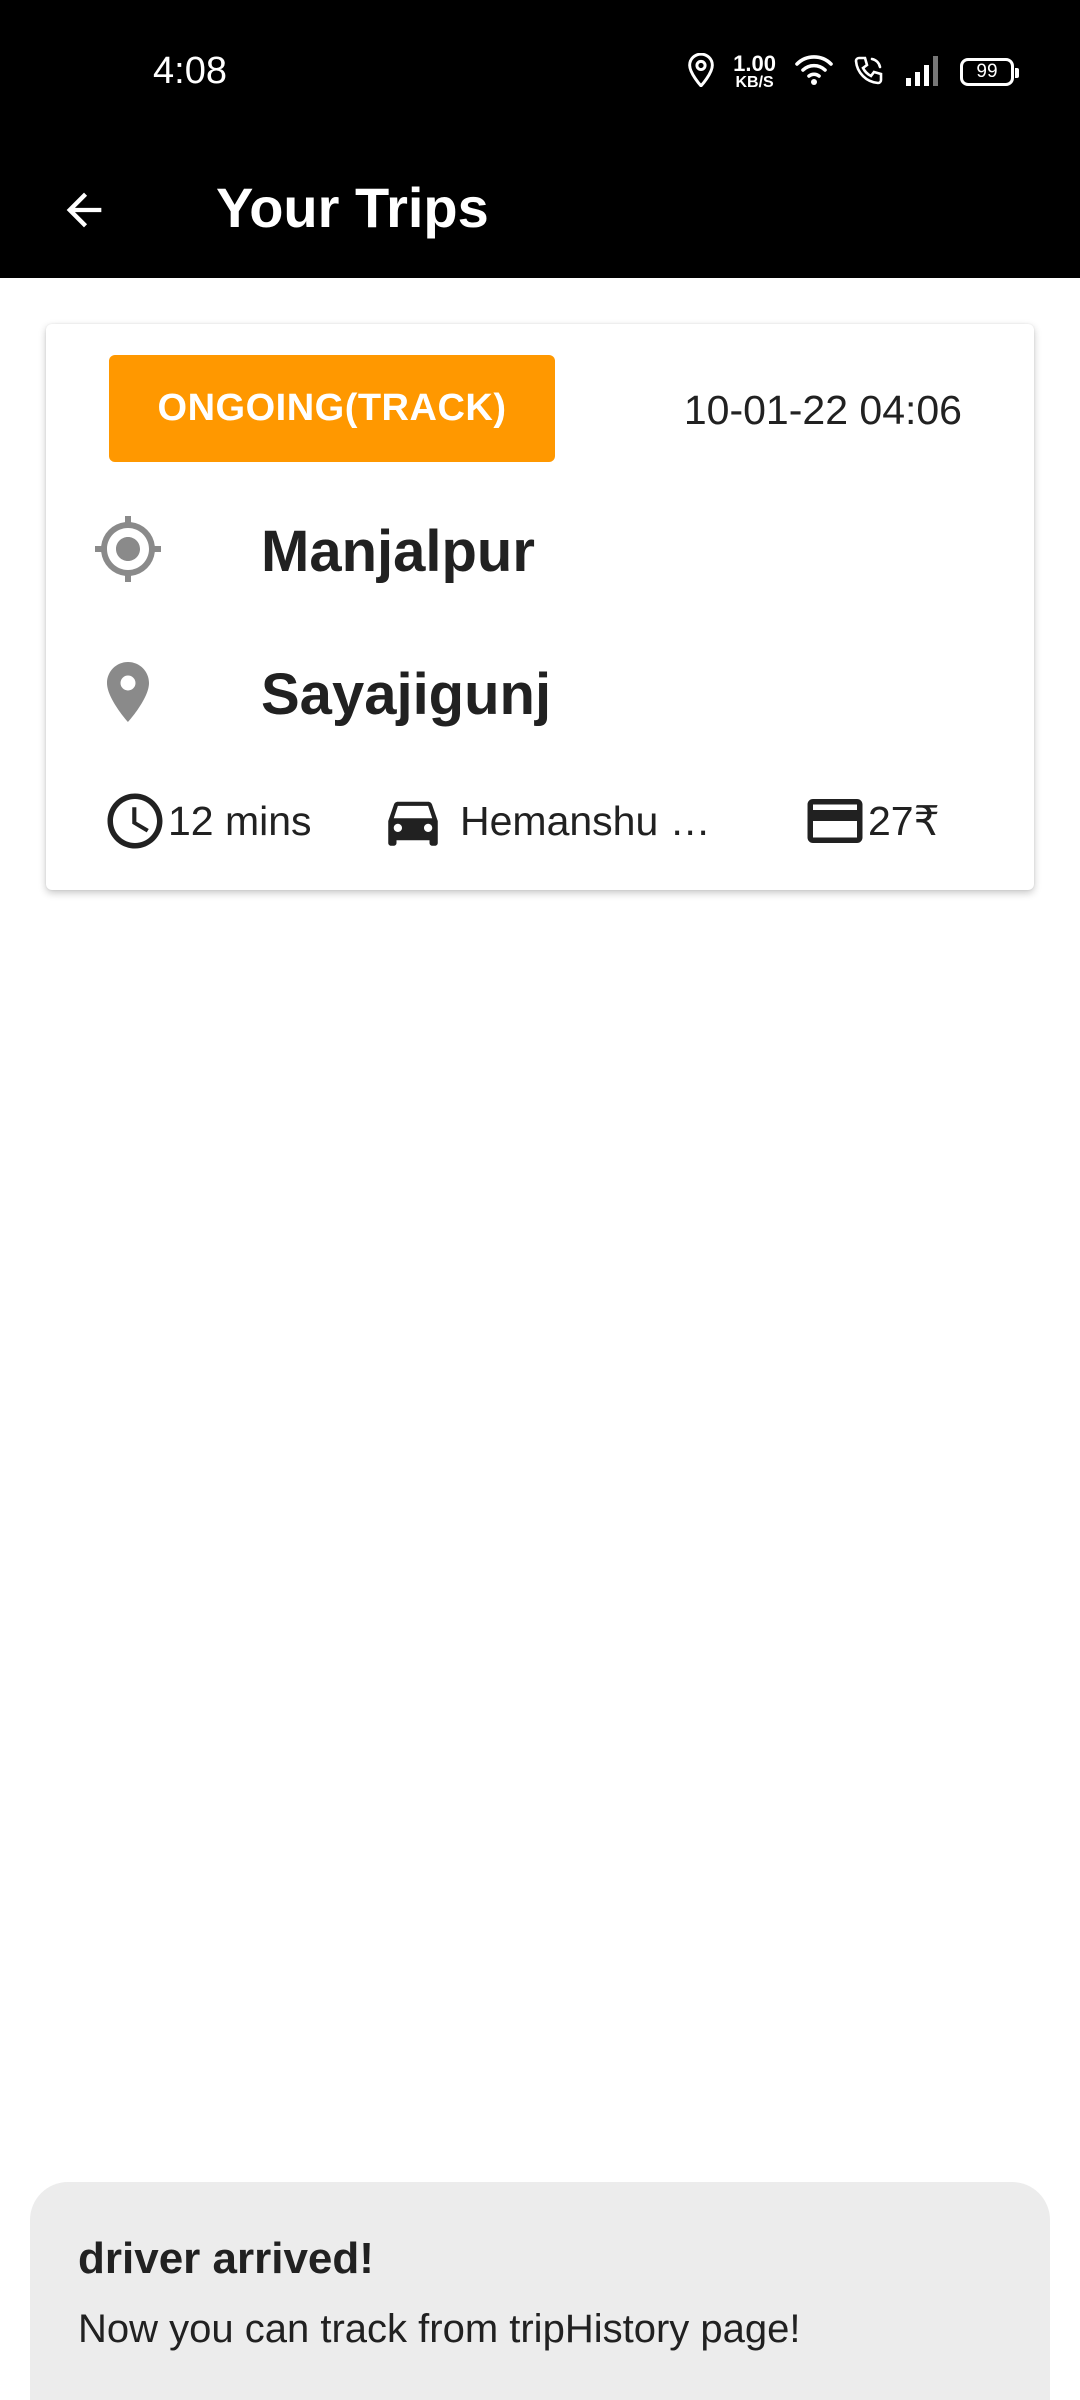 Image resolution: width=1080 pixels, height=2400 pixels. Describe the element at coordinates (352, 207) in the screenshot. I see `page-title: Your Trips` at that location.